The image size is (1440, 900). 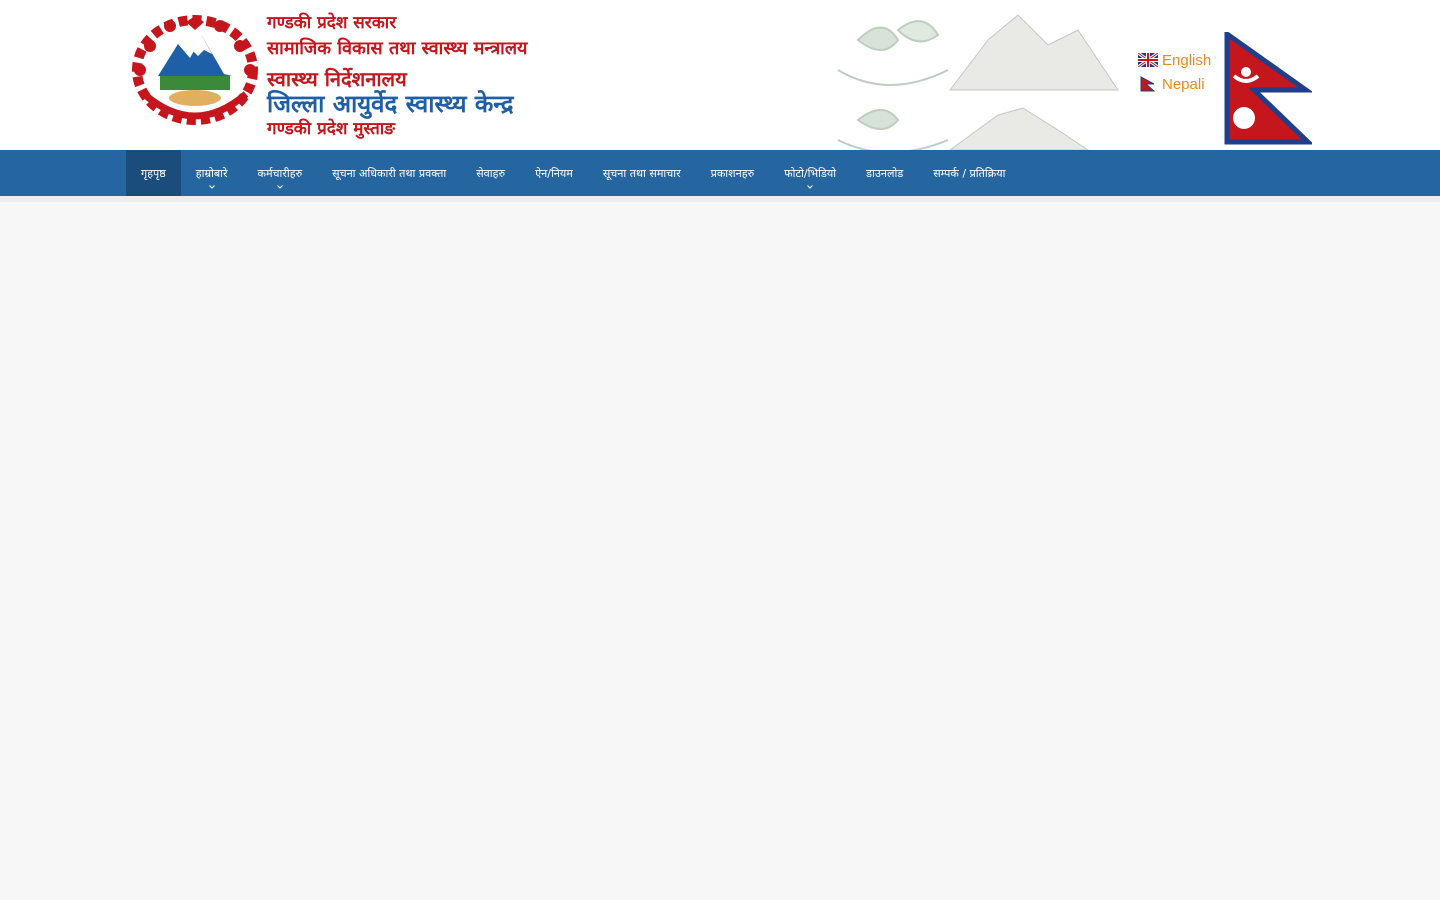 I want to click on nav-item-label: फोटो/भिडियो, so click(x=810, y=173).